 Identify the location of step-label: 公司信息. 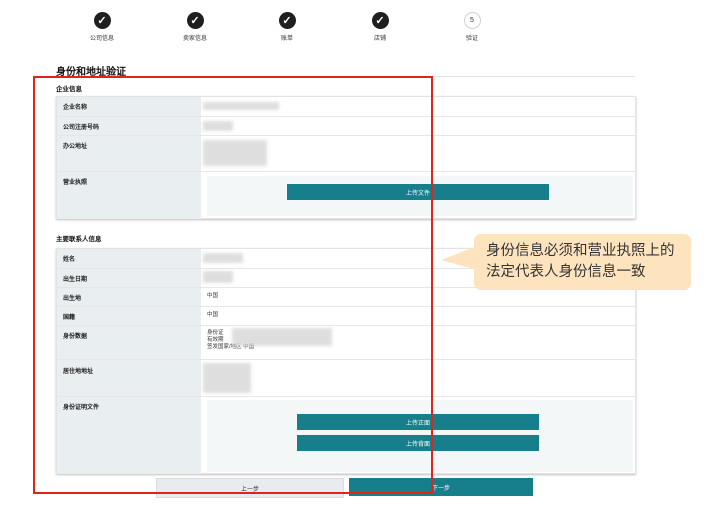
(101, 39).